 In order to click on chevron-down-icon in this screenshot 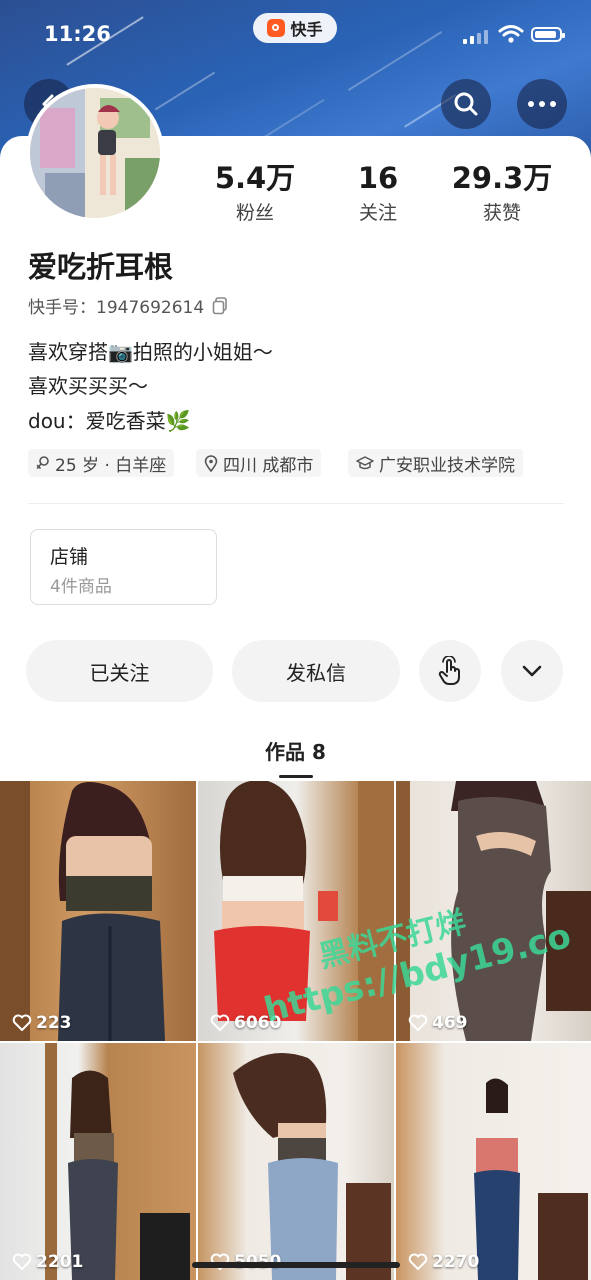, I will do `click(532, 671)`.